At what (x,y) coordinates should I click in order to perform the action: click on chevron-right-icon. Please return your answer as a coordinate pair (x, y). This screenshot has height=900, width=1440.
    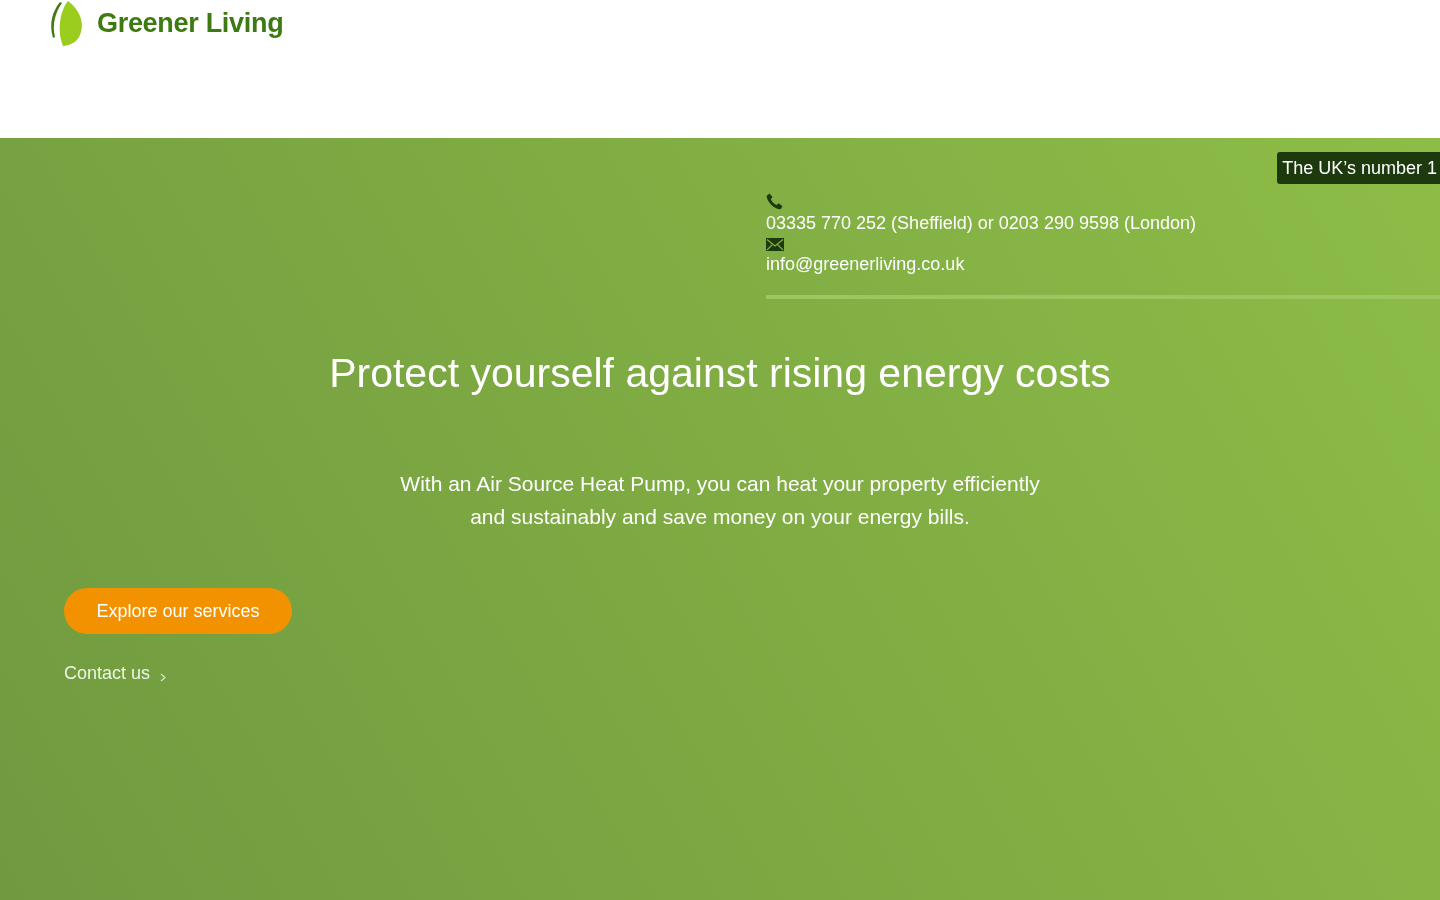
    Looking at the image, I should click on (163, 677).